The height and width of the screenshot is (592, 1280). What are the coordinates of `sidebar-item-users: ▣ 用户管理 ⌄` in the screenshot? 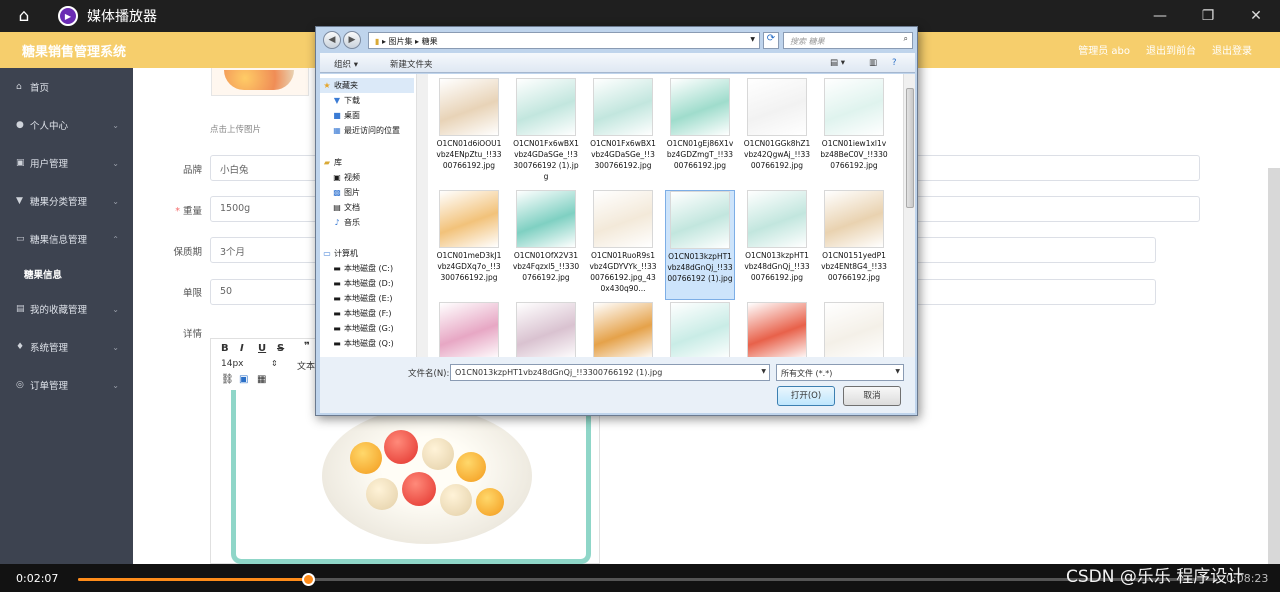 It's located at (66, 163).